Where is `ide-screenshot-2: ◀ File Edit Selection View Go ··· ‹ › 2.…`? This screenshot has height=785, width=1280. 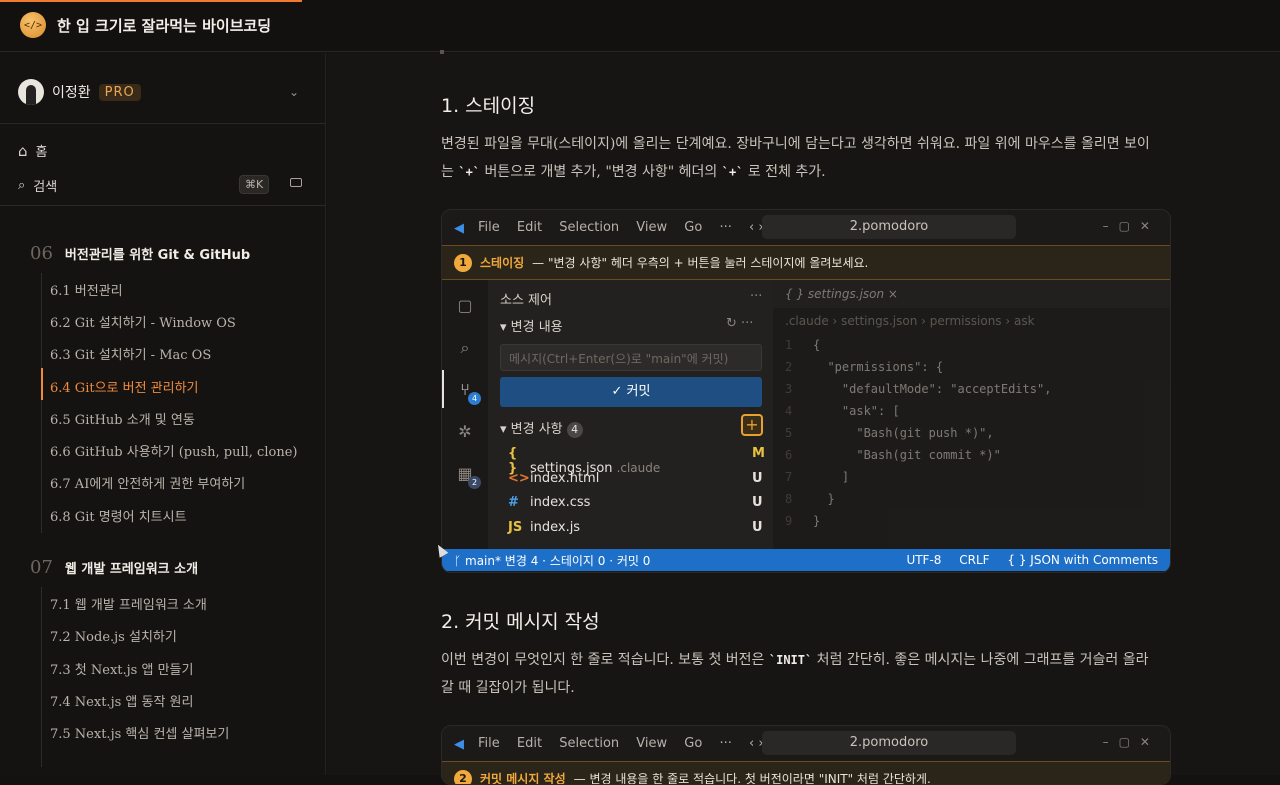 ide-screenshot-2: ◀ File Edit Selection View Go ··· ‹ › 2.… is located at coordinates (806, 755).